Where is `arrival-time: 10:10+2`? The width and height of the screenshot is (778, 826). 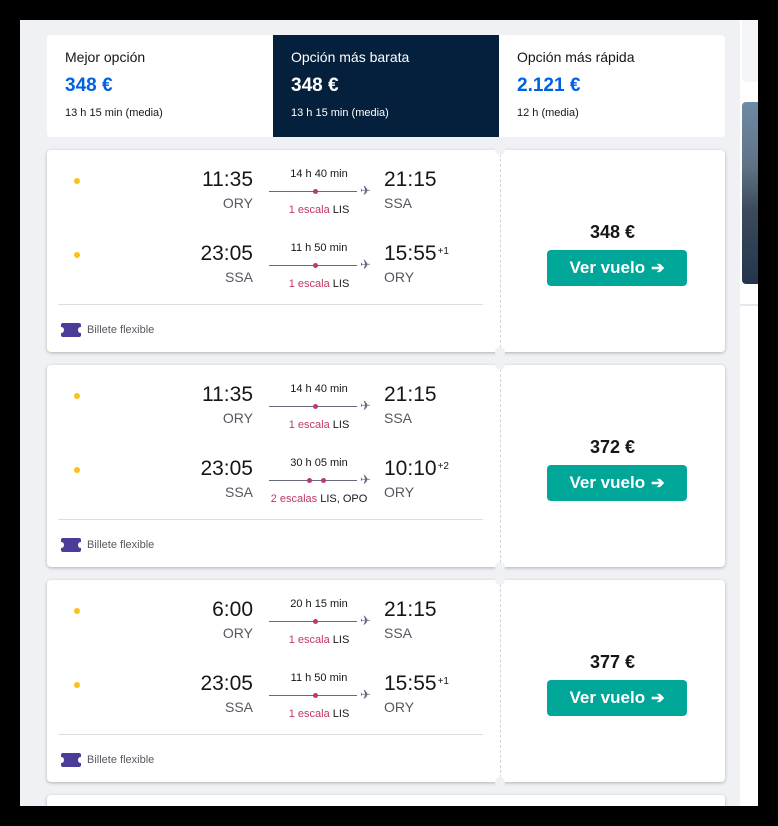
arrival-time: 10:10+2 is located at coordinates (416, 469).